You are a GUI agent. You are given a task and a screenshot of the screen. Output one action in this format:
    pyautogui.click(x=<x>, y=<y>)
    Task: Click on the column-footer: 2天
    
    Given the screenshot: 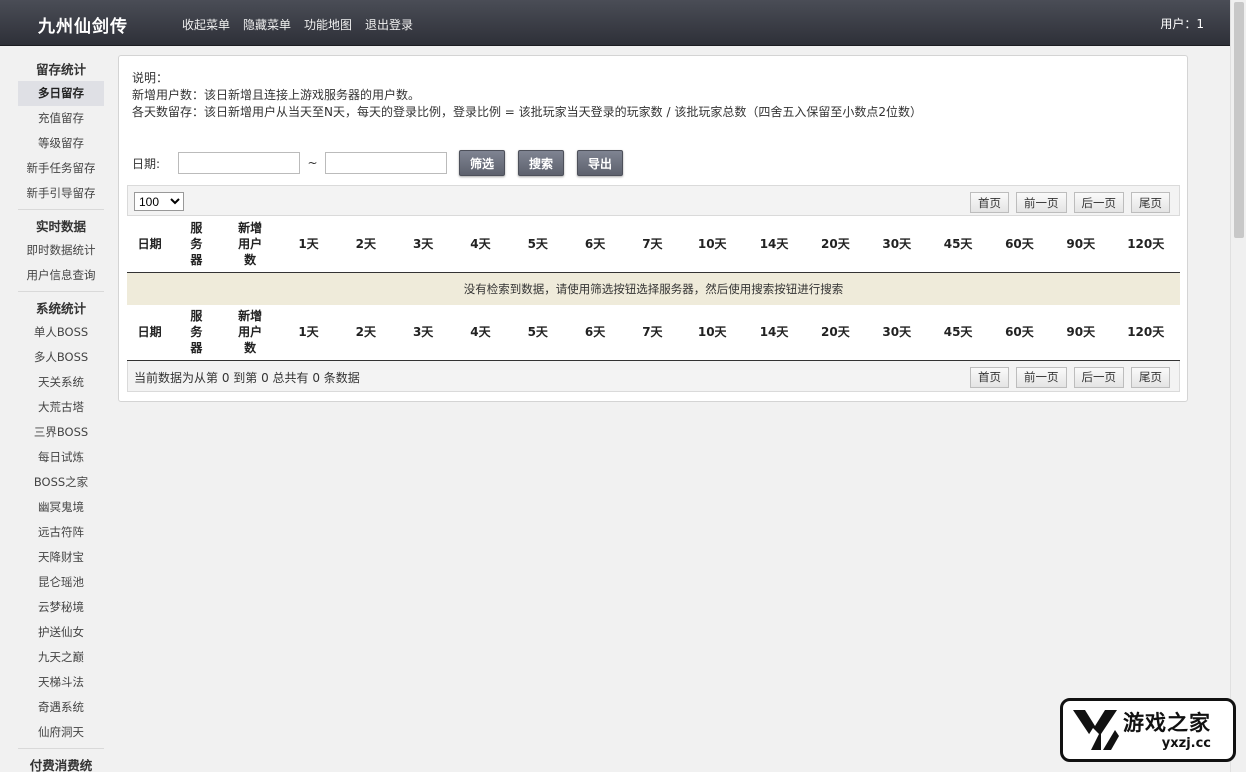 What is the action you would take?
    pyautogui.click(x=365, y=332)
    